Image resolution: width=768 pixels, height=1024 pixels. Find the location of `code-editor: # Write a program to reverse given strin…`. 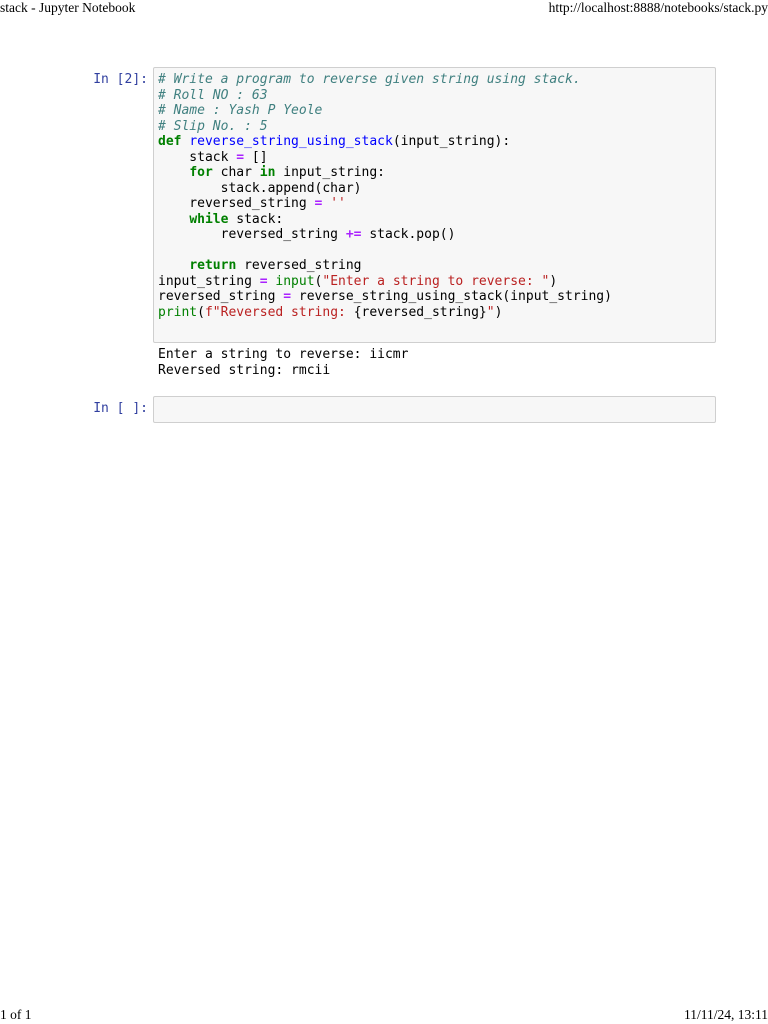

code-editor: # Write a program to reverse given strin… is located at coordinates (385, 196).